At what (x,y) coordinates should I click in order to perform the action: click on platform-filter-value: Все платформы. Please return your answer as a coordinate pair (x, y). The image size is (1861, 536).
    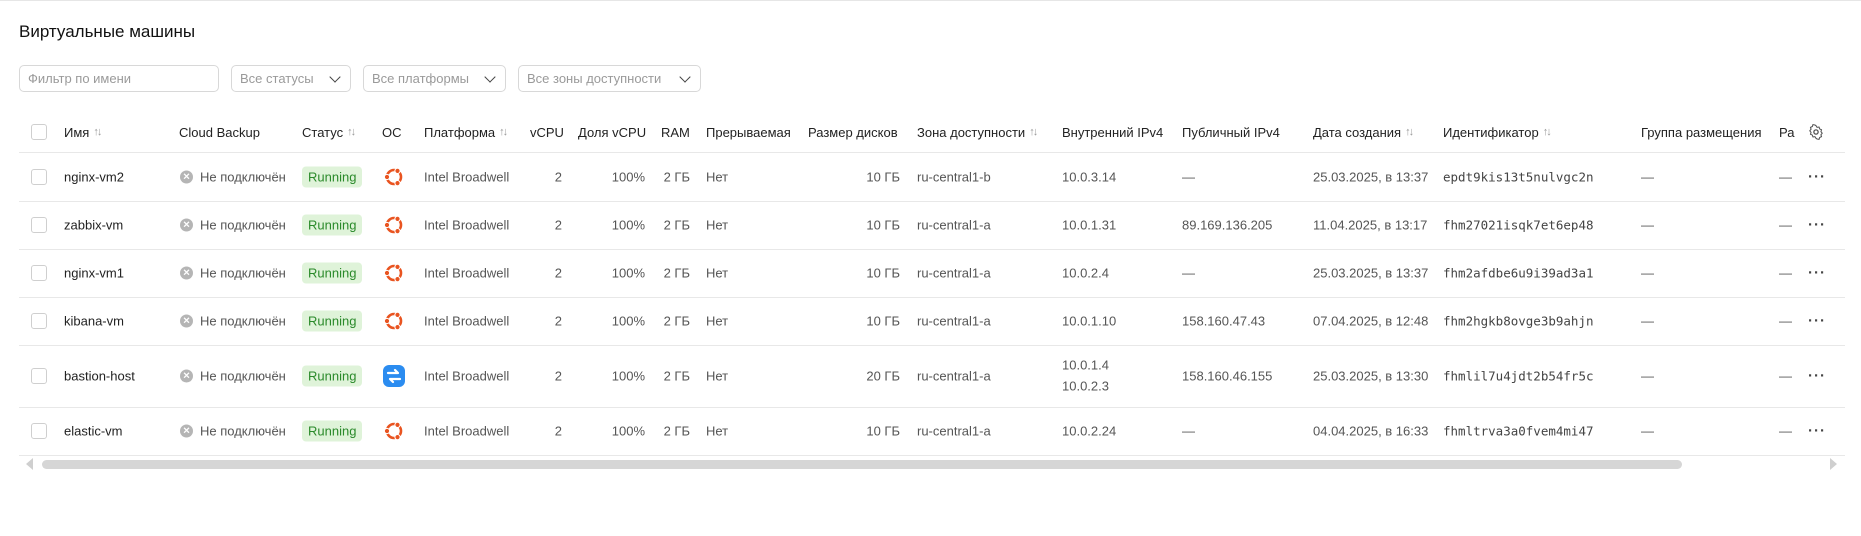
    Looking at the image, I should click on (420, 78).